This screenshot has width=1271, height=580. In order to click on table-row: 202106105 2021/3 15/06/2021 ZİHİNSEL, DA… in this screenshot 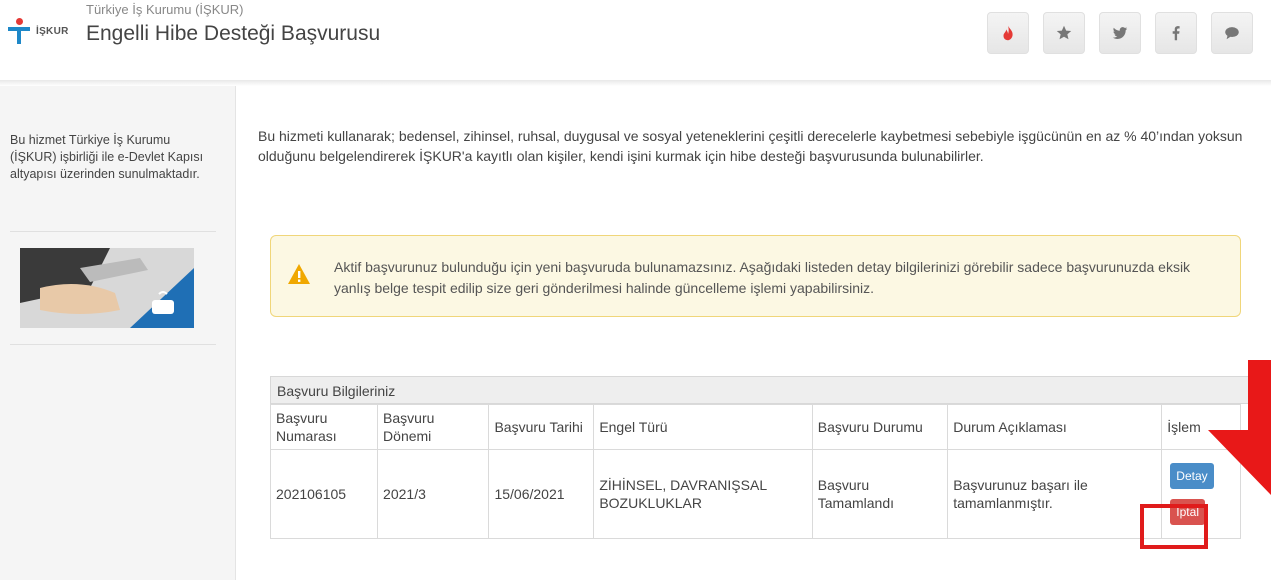, I will do `click(755, 494)`.